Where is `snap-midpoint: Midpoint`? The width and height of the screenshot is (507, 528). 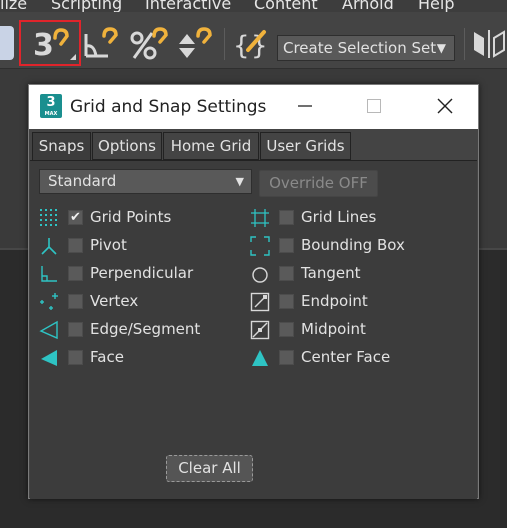
snap-midpoint: Midpoint is located at coordinates (350, 330).